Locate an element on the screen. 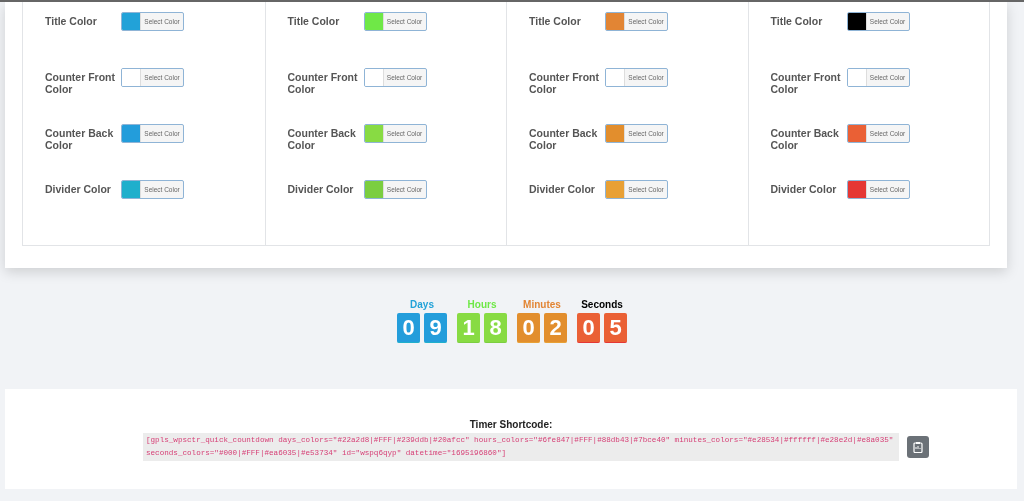  counter-digit: 5 is located at coordinates (615, 328).